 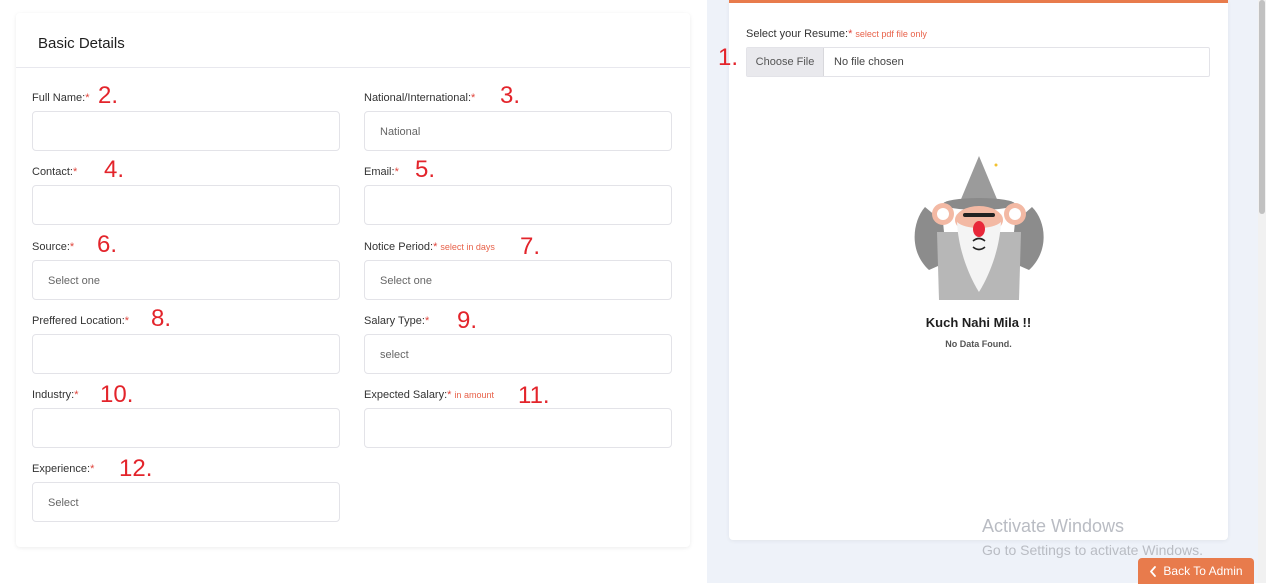 I want to click on spark-dot, so click(x=996, y=165).